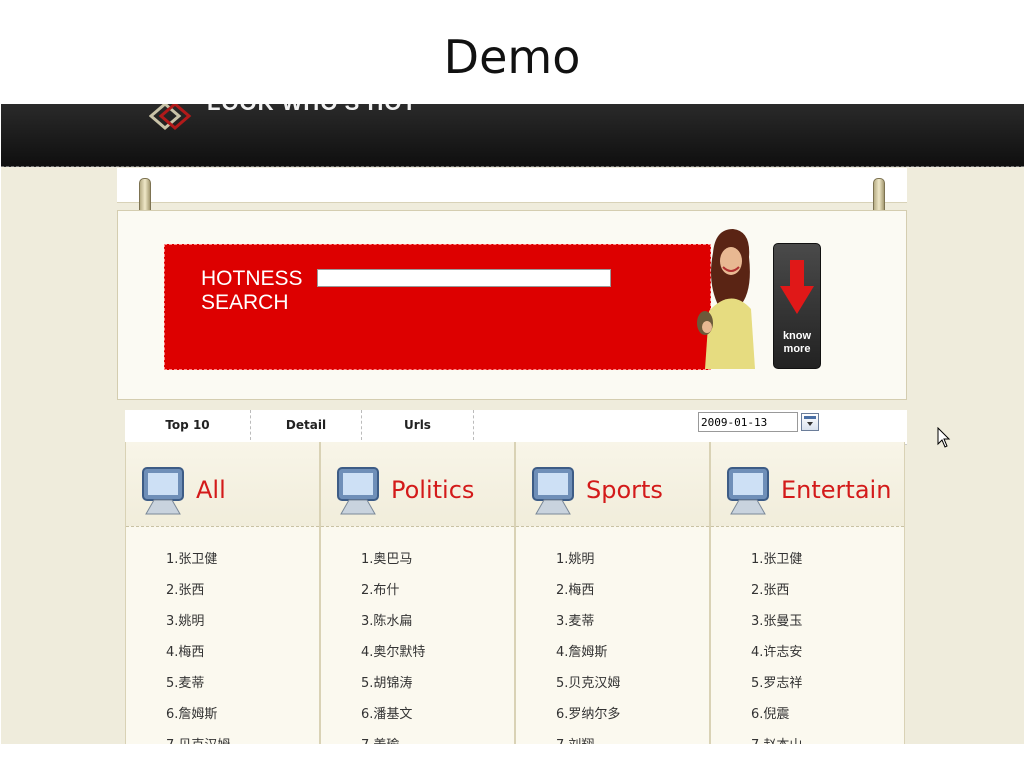 This screenshot has height=768, width=1024. I want to click on ranking-list: 1.奥巴马 2.布什 3.陈水扁 4.奥尔默特 5.胡锦涛 6.潘基文 7.姜瑜, so click(393, 644).